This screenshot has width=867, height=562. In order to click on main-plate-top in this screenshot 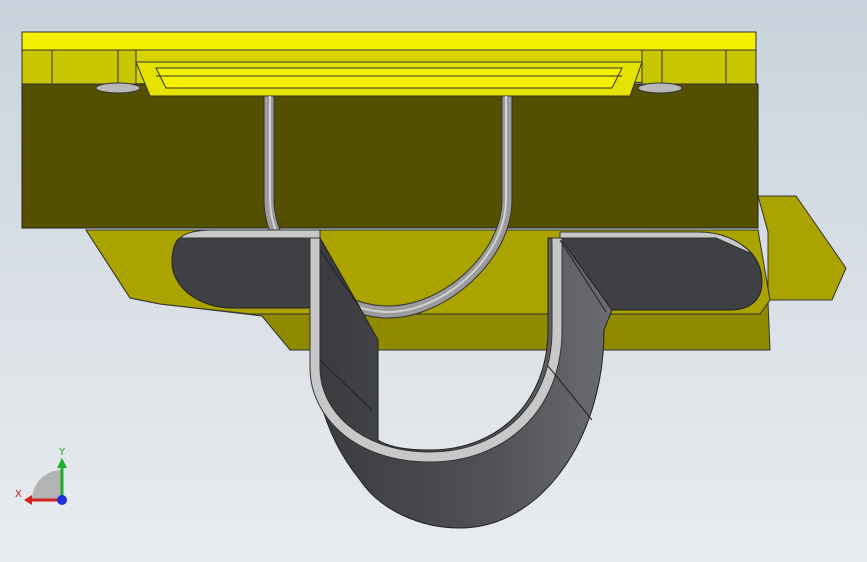, I will do `click(389, 41)`.